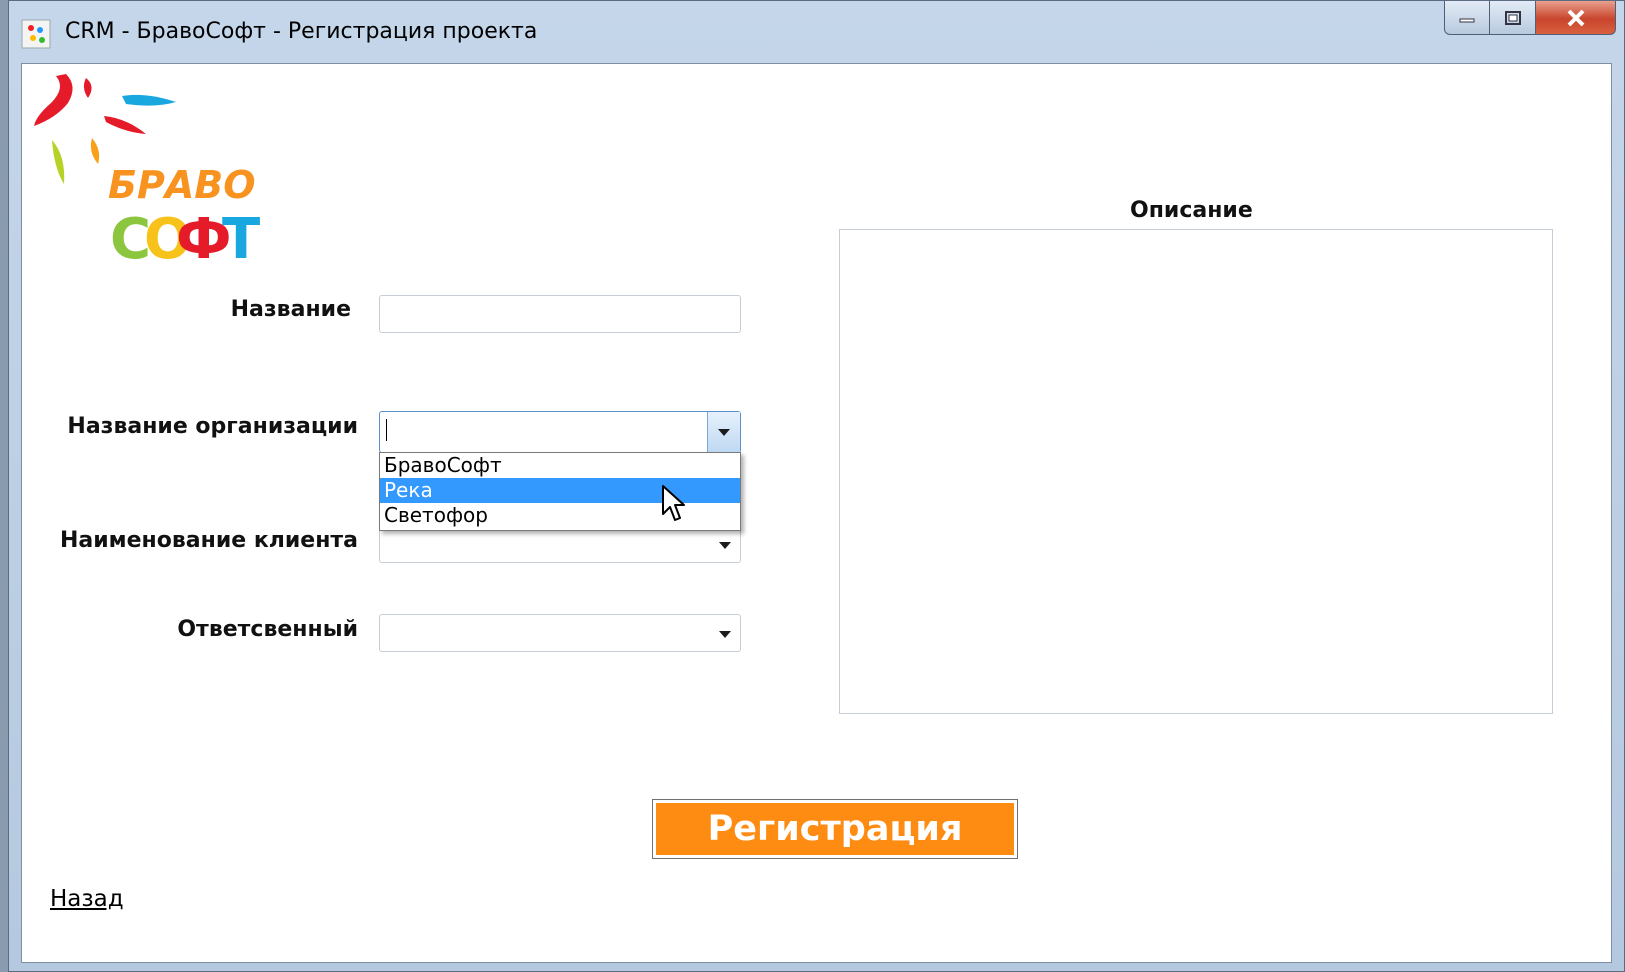  I want to click on window-title: CRM - БравоСофт - Регистрация проекта, so click(301, 31).